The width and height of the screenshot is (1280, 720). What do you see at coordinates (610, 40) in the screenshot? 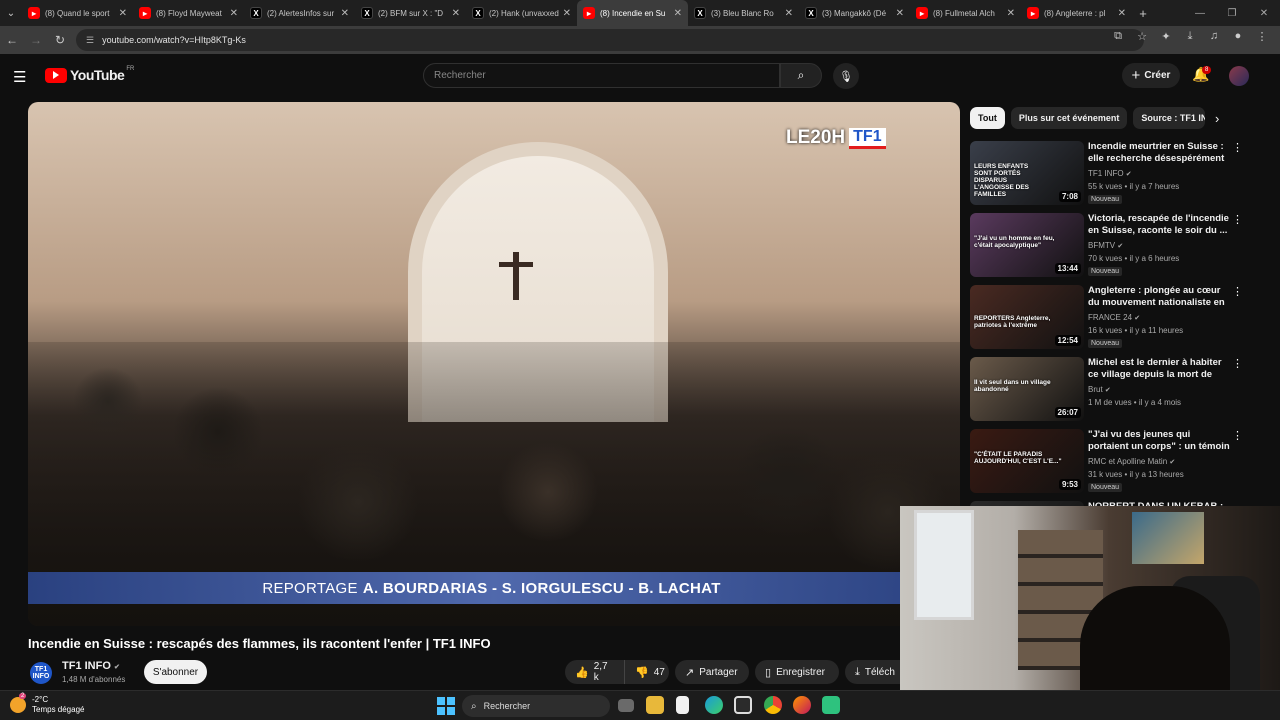
I see `url-field: ☰ youtube.com/watch?v=HItp8KTg-Ks` at bounding box center [610, 40].